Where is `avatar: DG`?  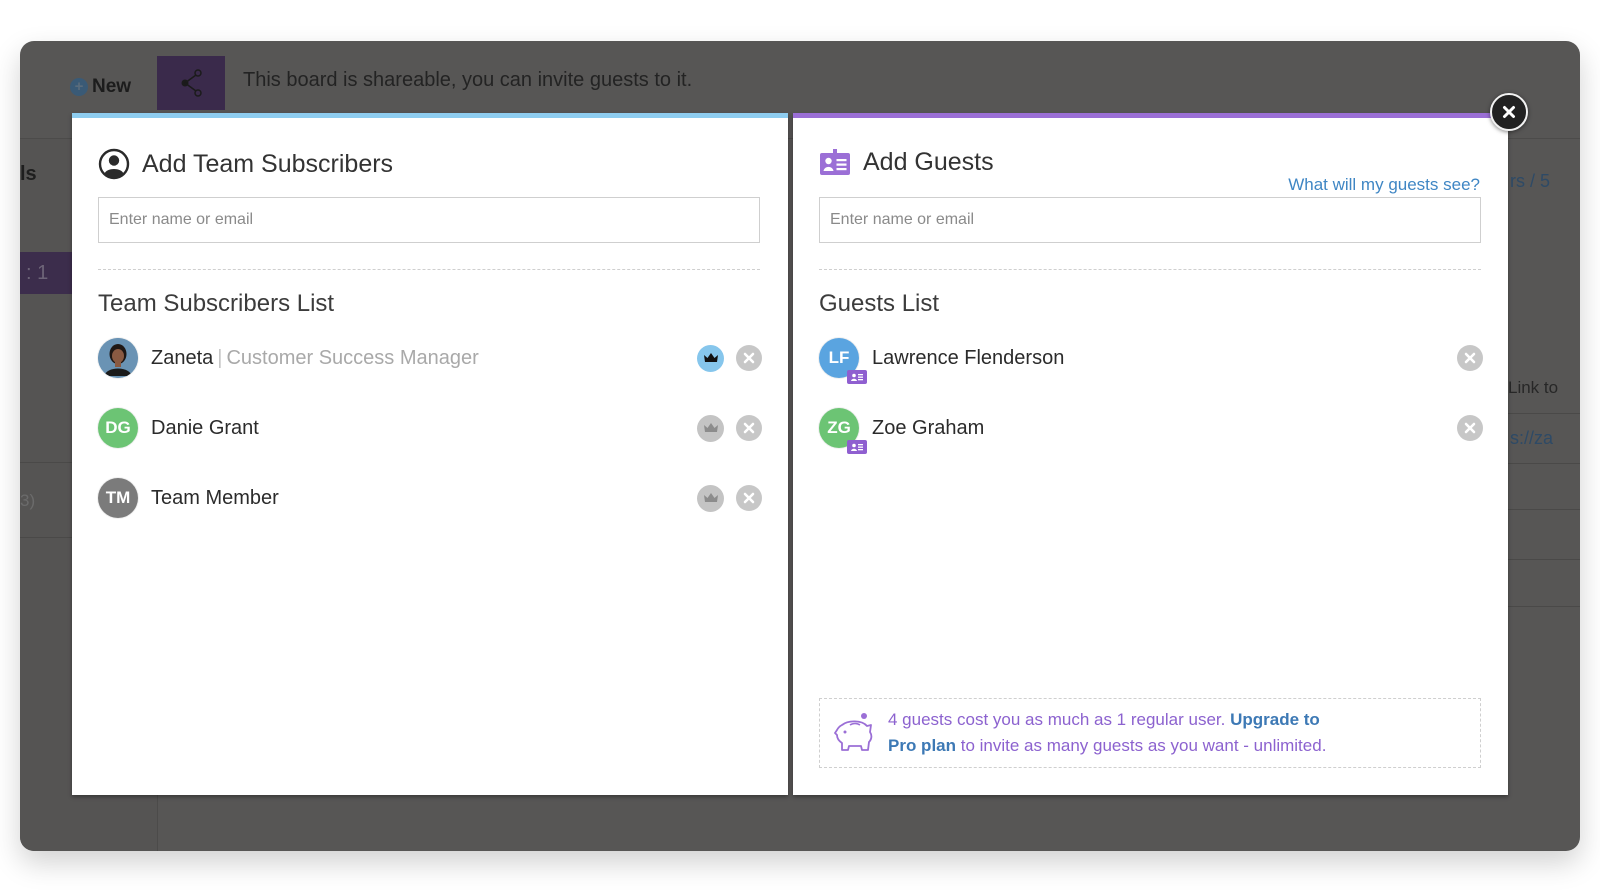 avatar: DG is located at coordinates (118, 428).